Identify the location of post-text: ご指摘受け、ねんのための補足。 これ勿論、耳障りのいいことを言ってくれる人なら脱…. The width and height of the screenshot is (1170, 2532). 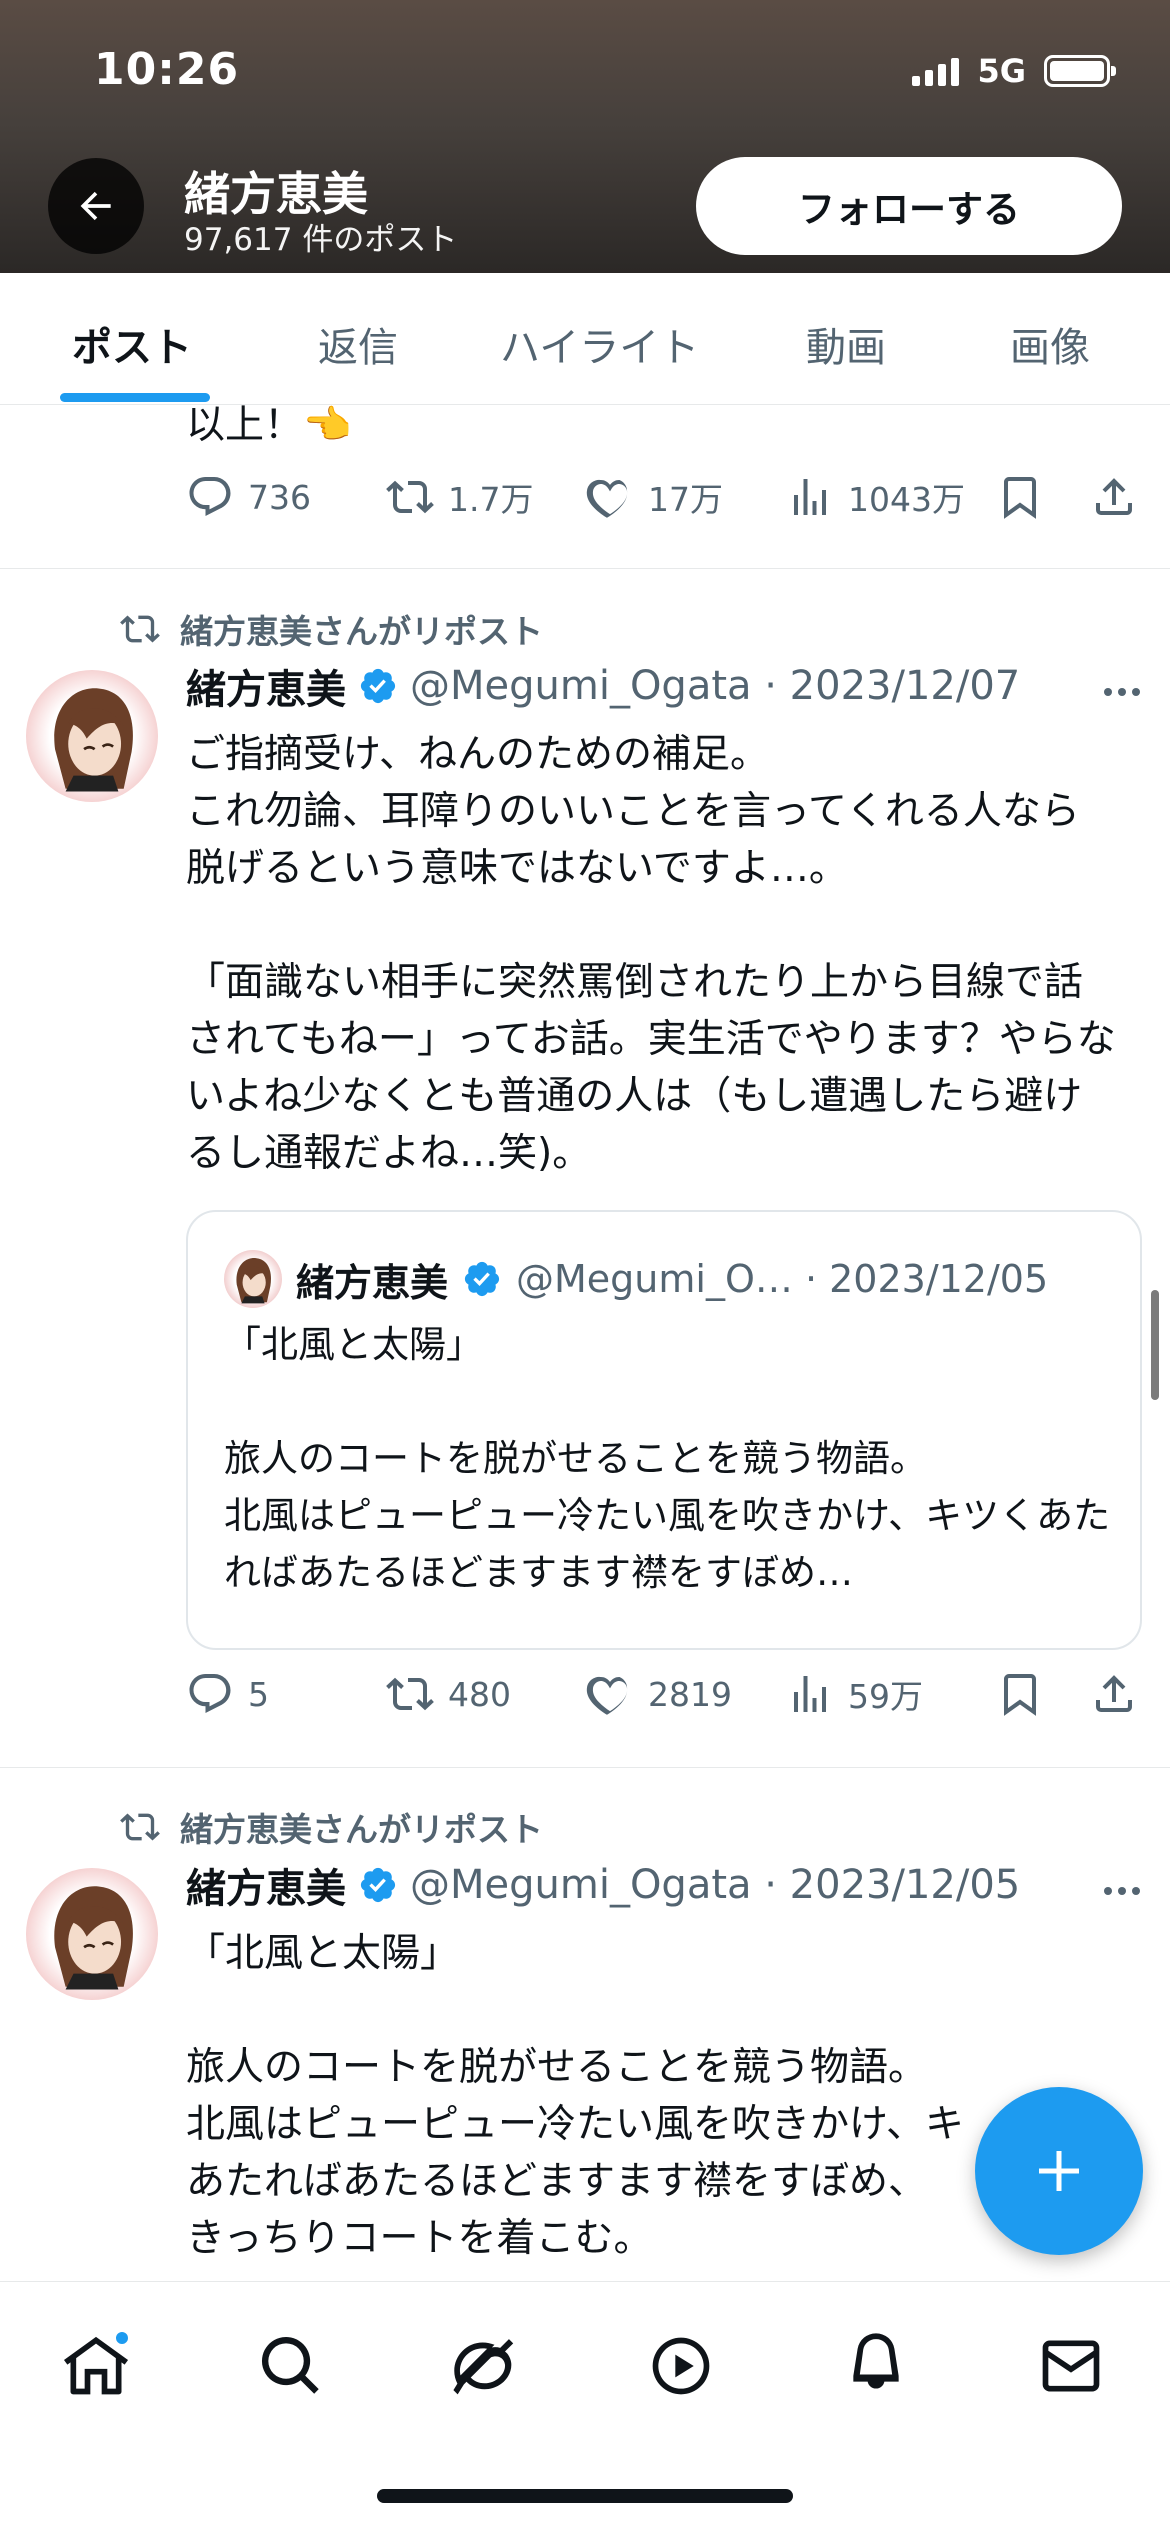
(651, 954).